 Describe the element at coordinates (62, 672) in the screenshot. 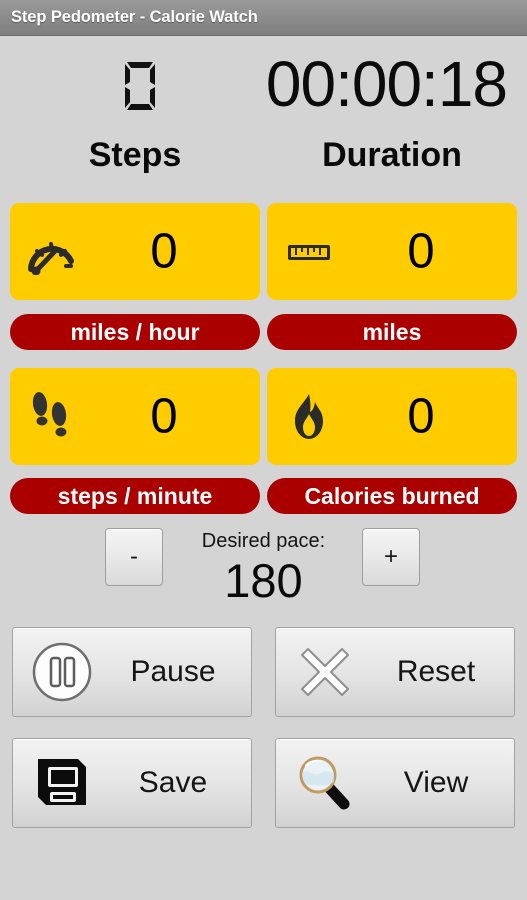

I see `pause-circle-icon` at that location.